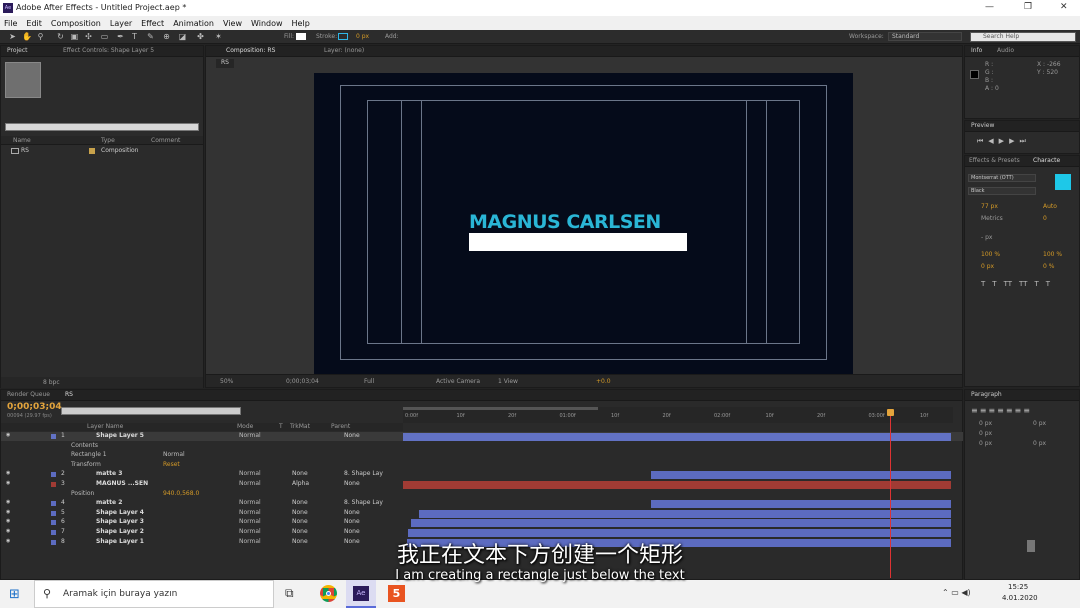 The height and width of the screenshot is (608, 1080). What do you see at coordinates (362, 36) in the screenshot?
I see `stroke-width: 0 px` at bounding box center [362, 36].